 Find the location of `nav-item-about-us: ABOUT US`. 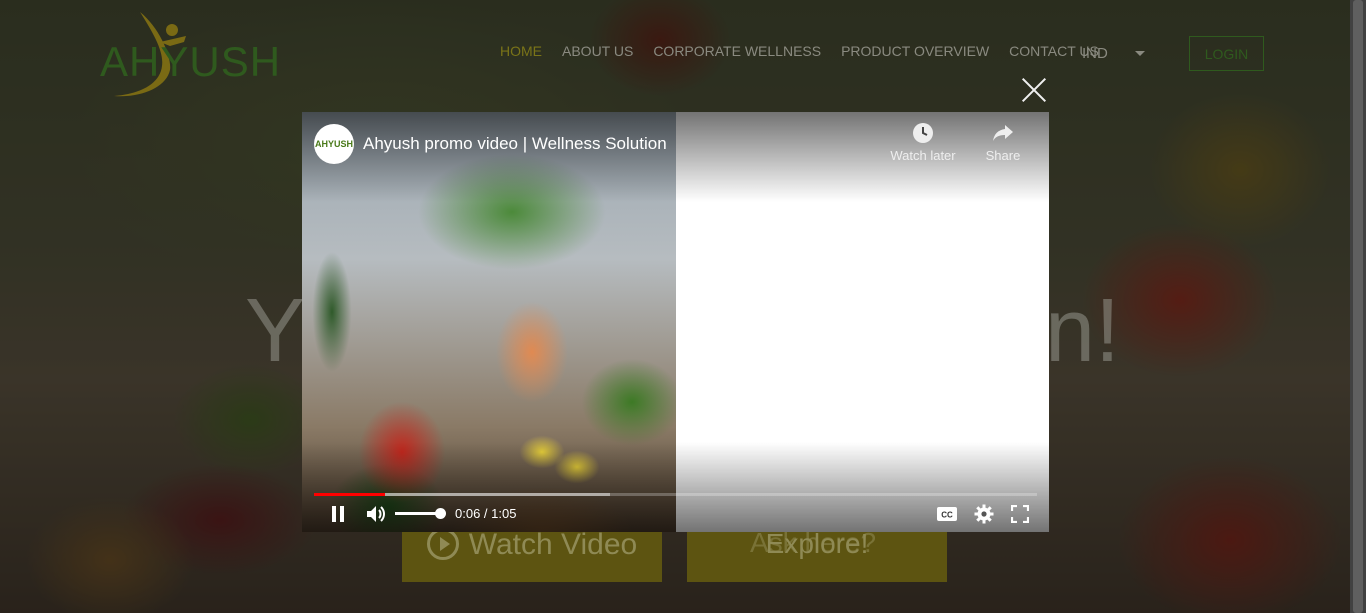

nav-item-about-us: ABOUT US is located at coordinates (597, 51).